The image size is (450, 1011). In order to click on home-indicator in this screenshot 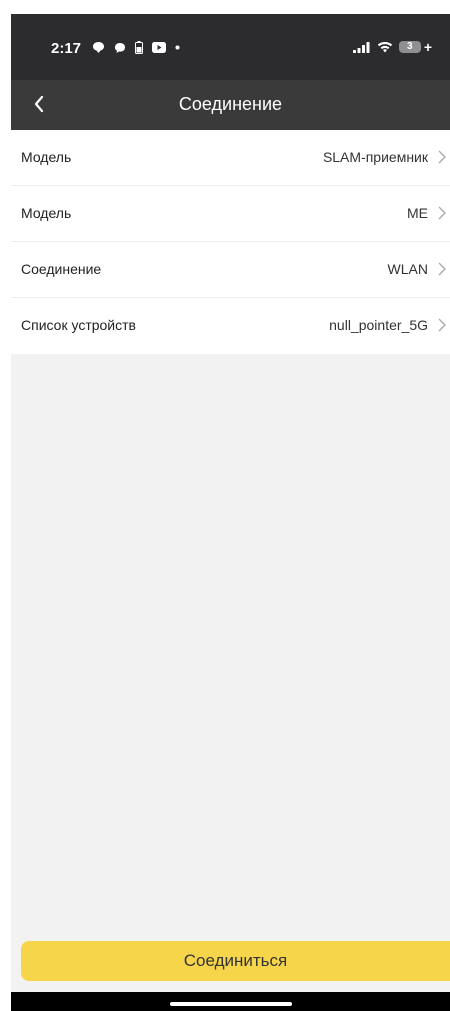, I will do `click(231, 1004)`.